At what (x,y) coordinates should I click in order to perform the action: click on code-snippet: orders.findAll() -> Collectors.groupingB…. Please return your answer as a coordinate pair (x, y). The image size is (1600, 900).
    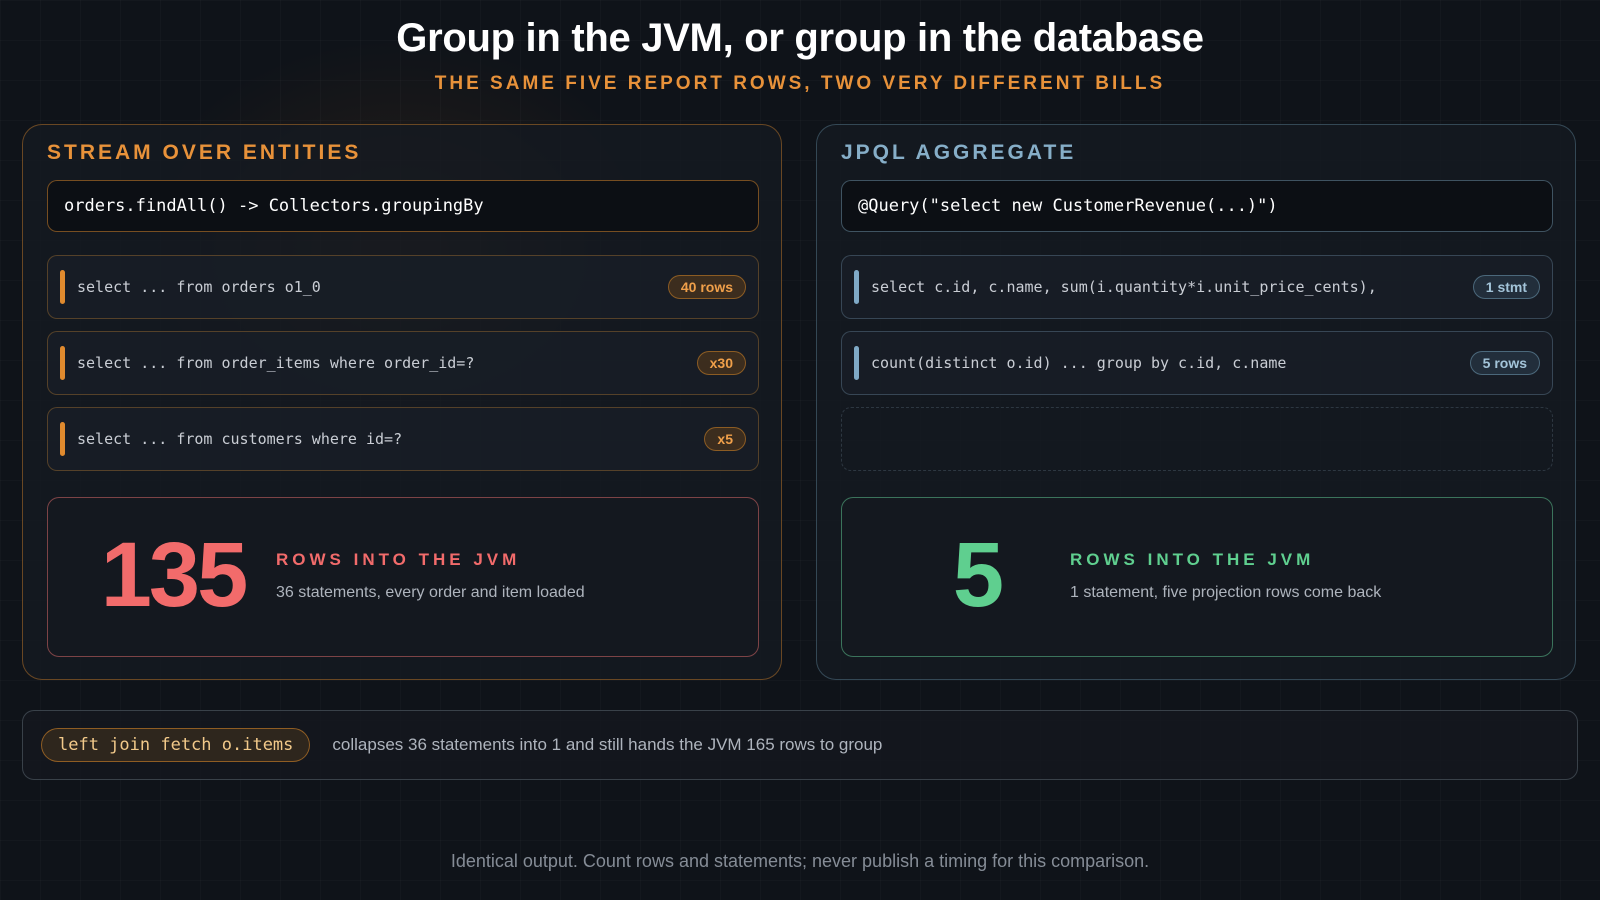
    Looking at the image, I should click on (403, 206).